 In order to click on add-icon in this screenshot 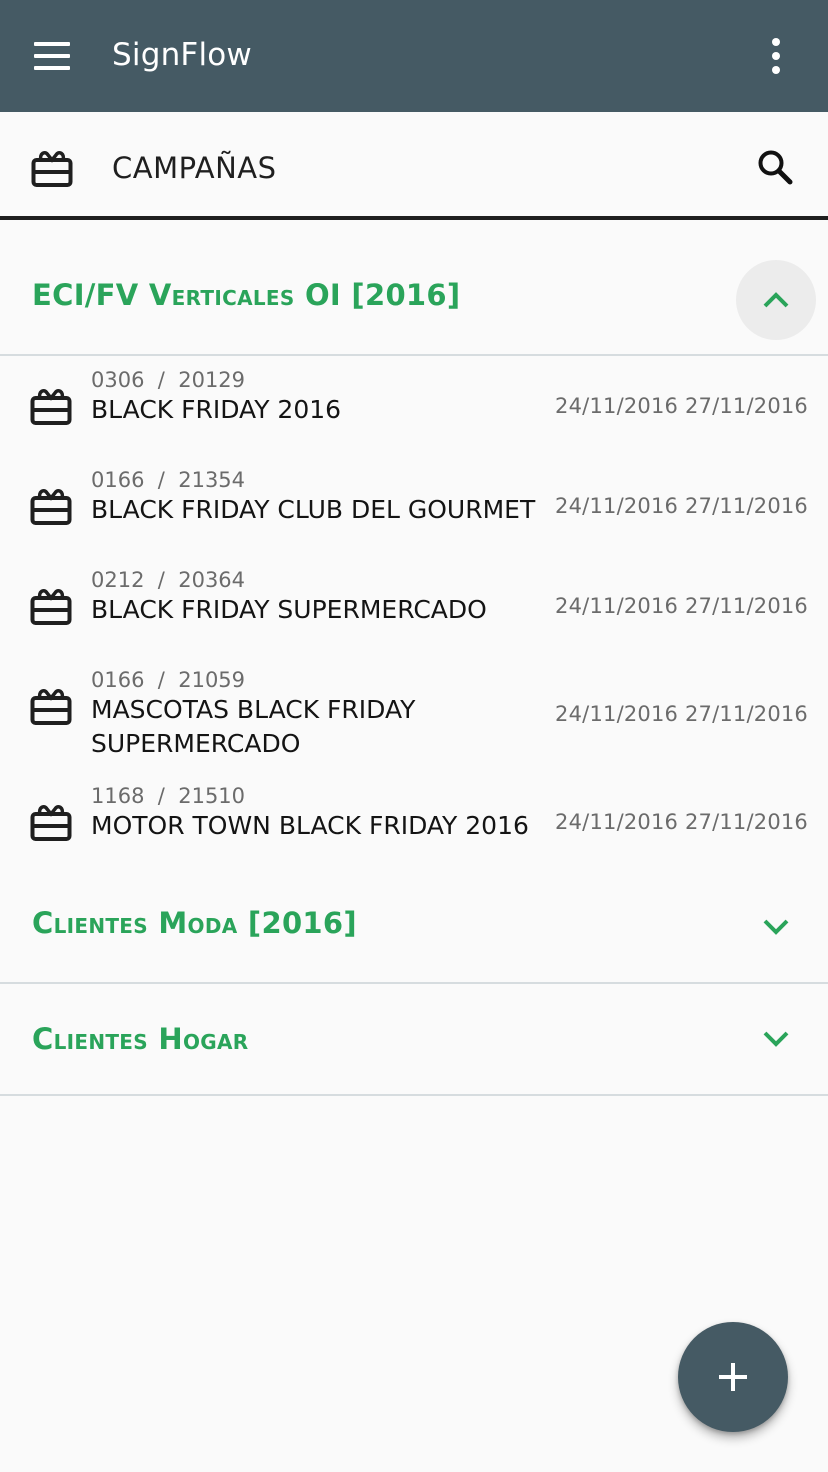, I will do `click(733, 1377)`.